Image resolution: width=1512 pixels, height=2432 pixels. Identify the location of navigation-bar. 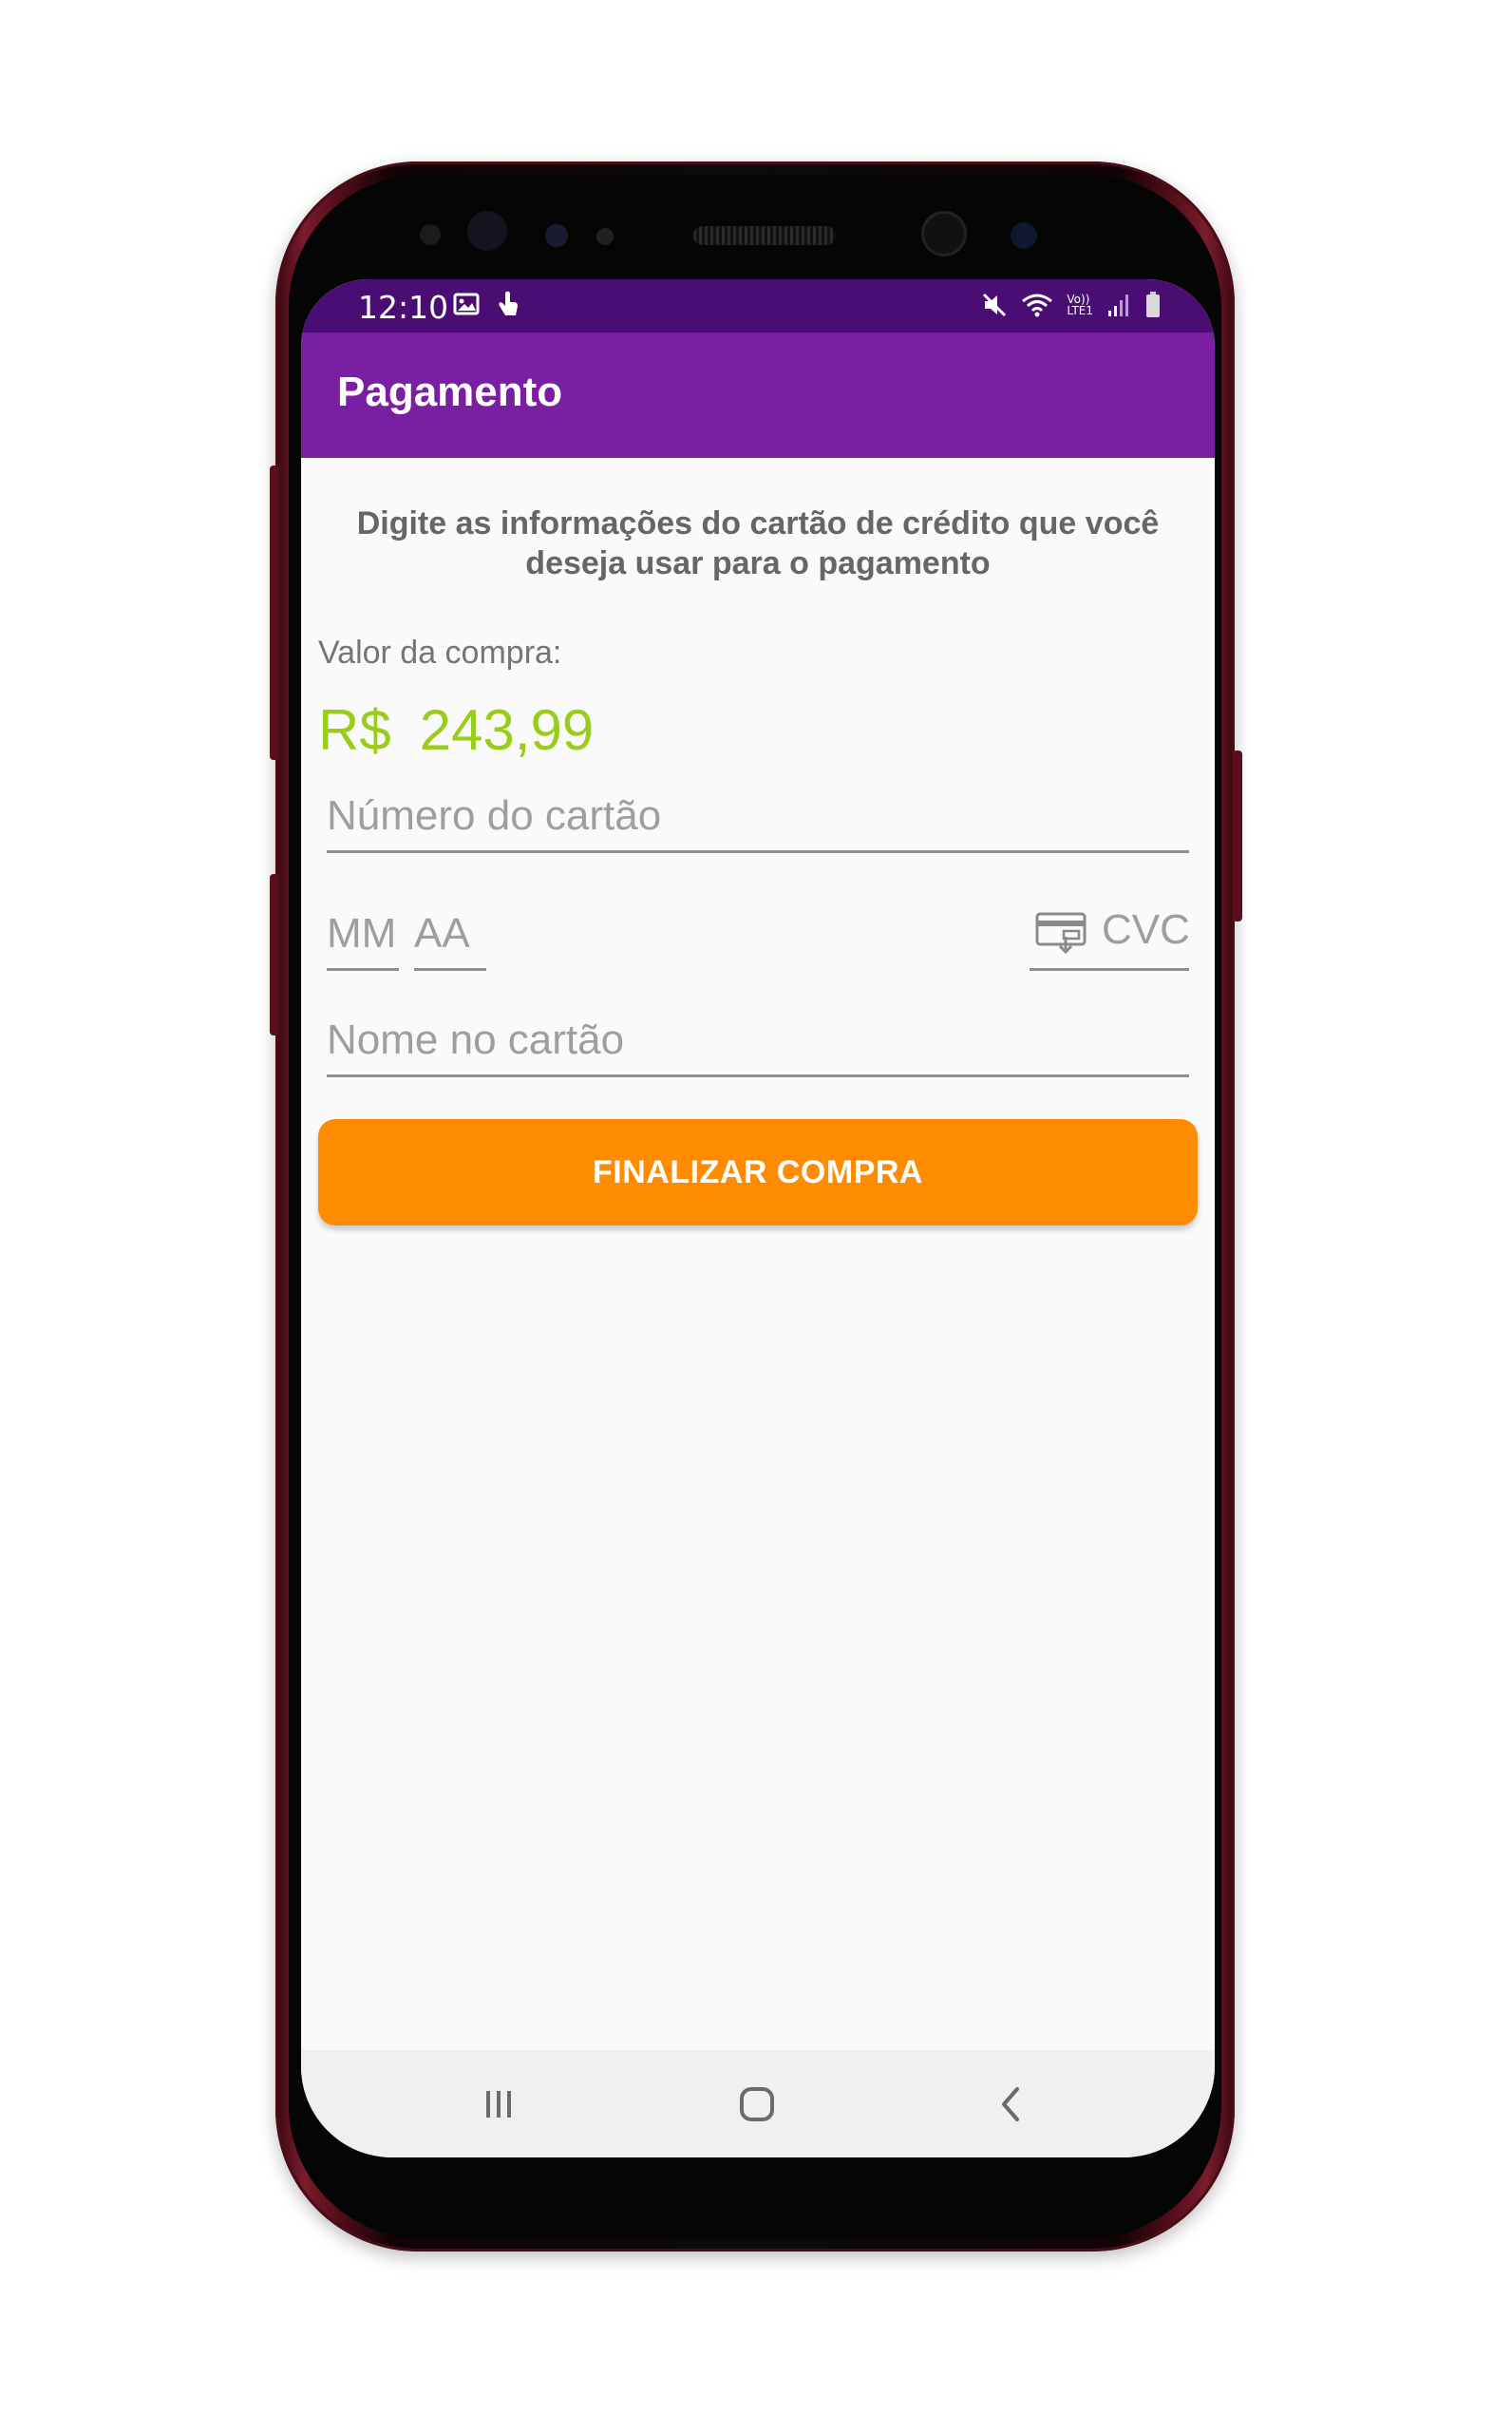
(758, 2103).